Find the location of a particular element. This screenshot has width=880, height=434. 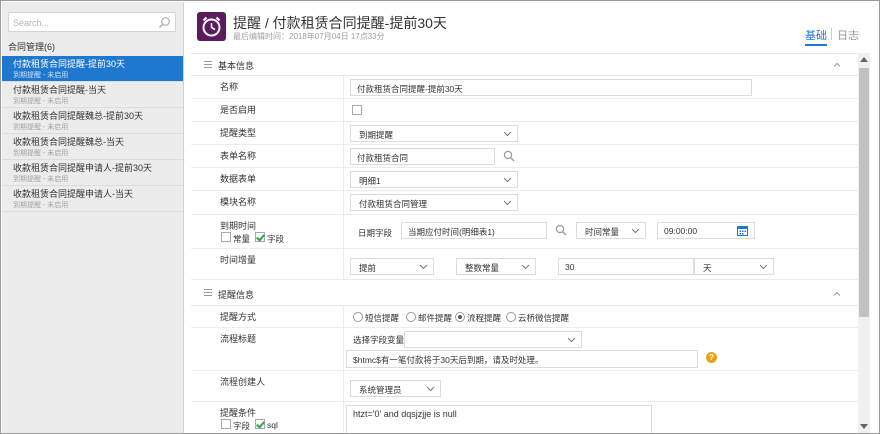

row-time-increment: 时间增量 提前 整数常量 30 天 is located at coordinates (525, 264).